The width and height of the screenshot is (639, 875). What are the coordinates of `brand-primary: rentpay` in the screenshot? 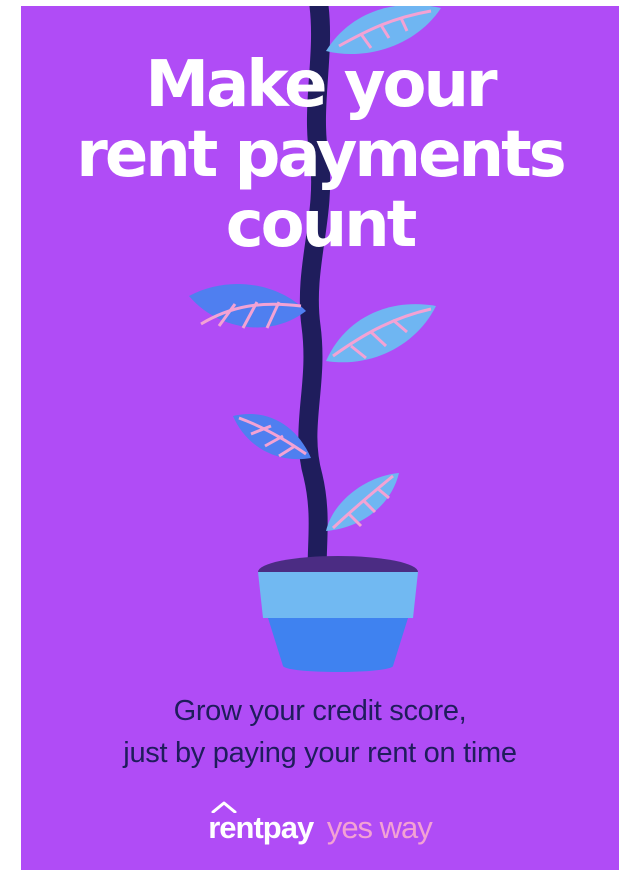 It's located at (264, 823).